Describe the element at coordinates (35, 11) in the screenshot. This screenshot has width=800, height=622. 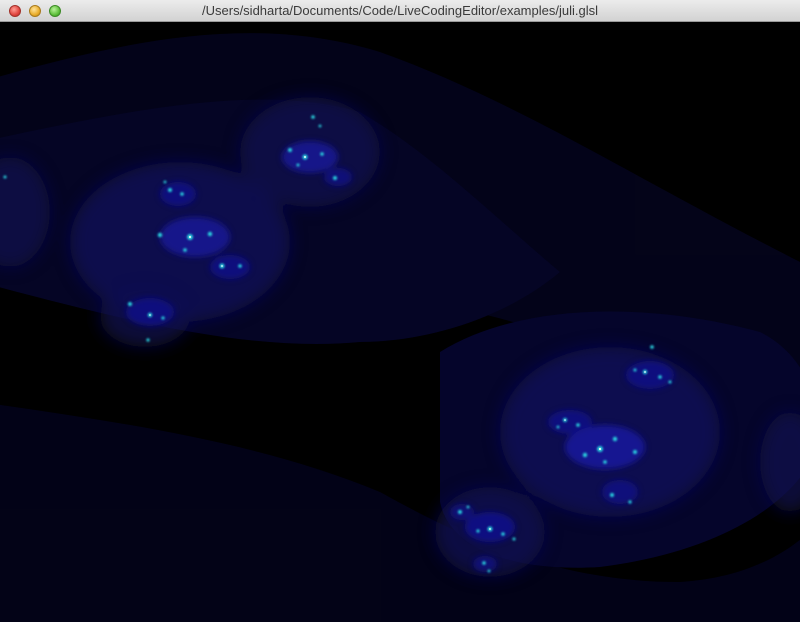
I see `minimize-button` at that location.